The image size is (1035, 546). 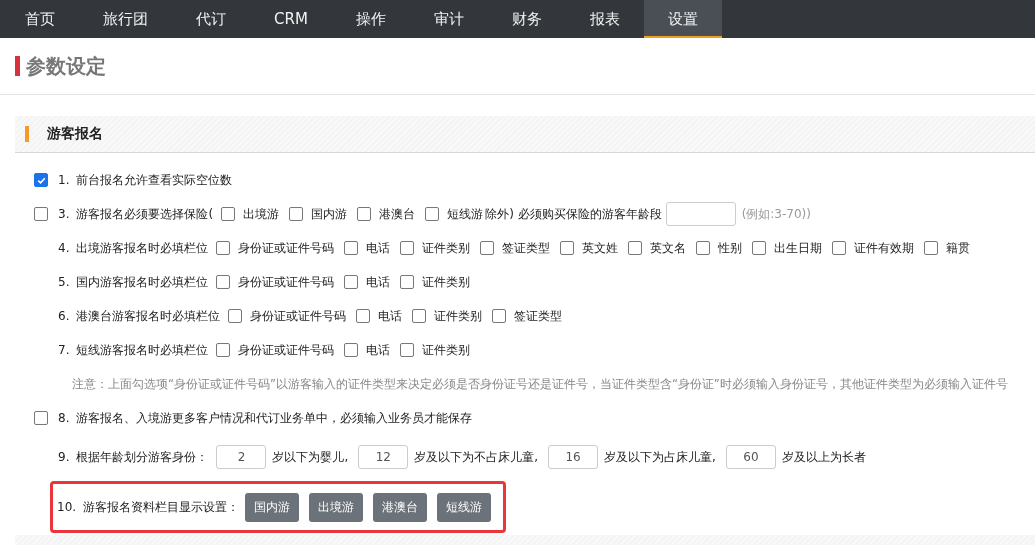 What do you see at coordinates (798, 248) in the screenshot?
I see `option-label: 出生日期` at bounding box center [798, 248].